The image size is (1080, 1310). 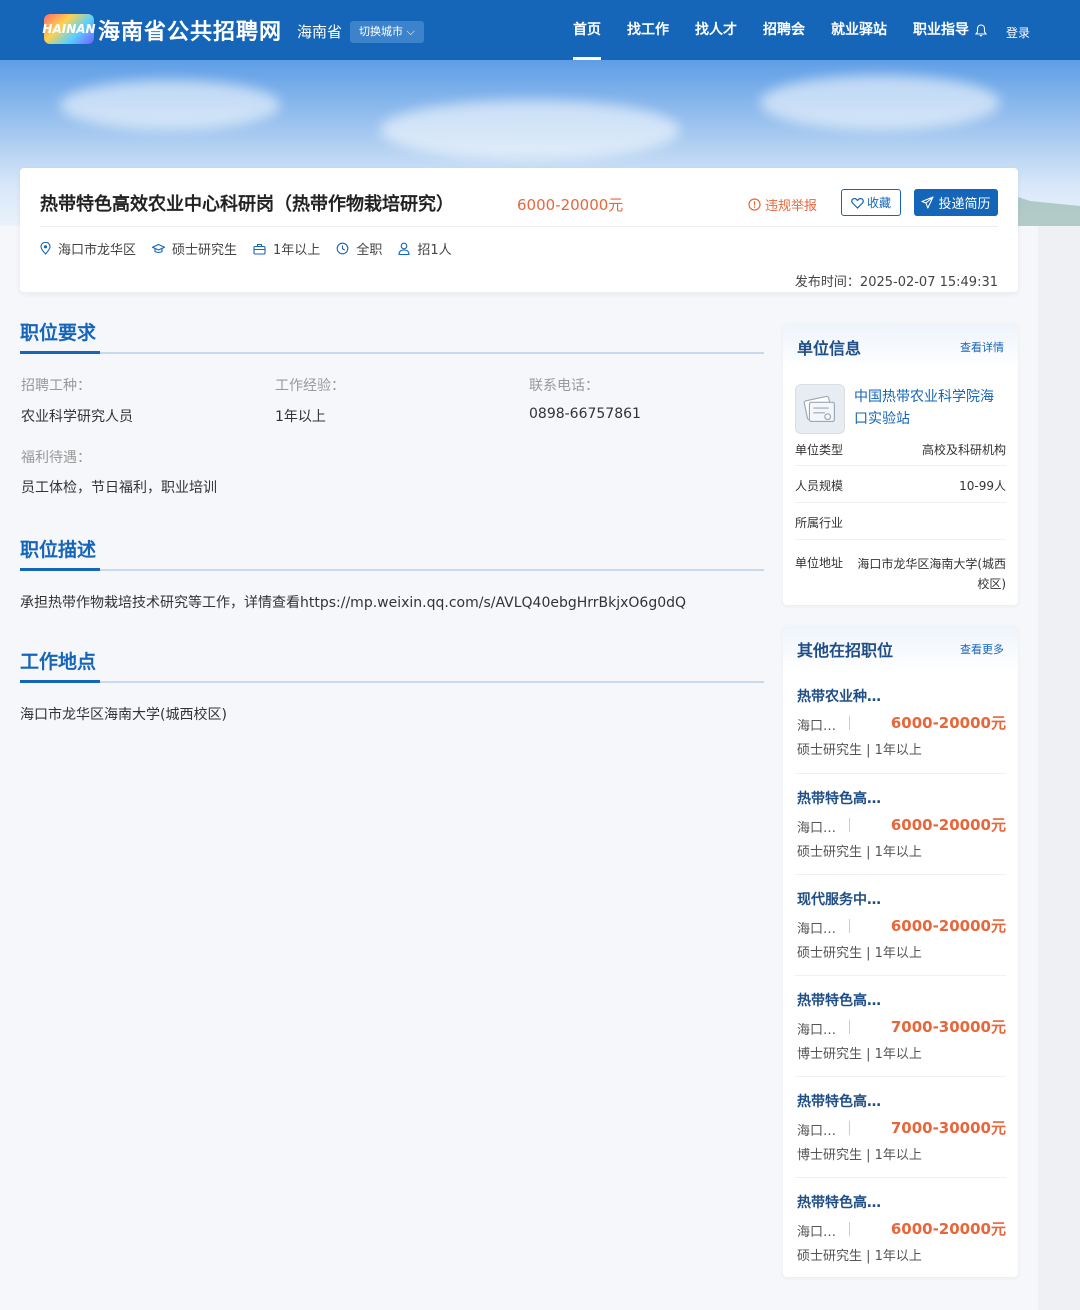 What do you see at coordinates (982, 649) in the screenshot?
I see `more-jobs-link: 查看更多` at bounding box center [982, 649].